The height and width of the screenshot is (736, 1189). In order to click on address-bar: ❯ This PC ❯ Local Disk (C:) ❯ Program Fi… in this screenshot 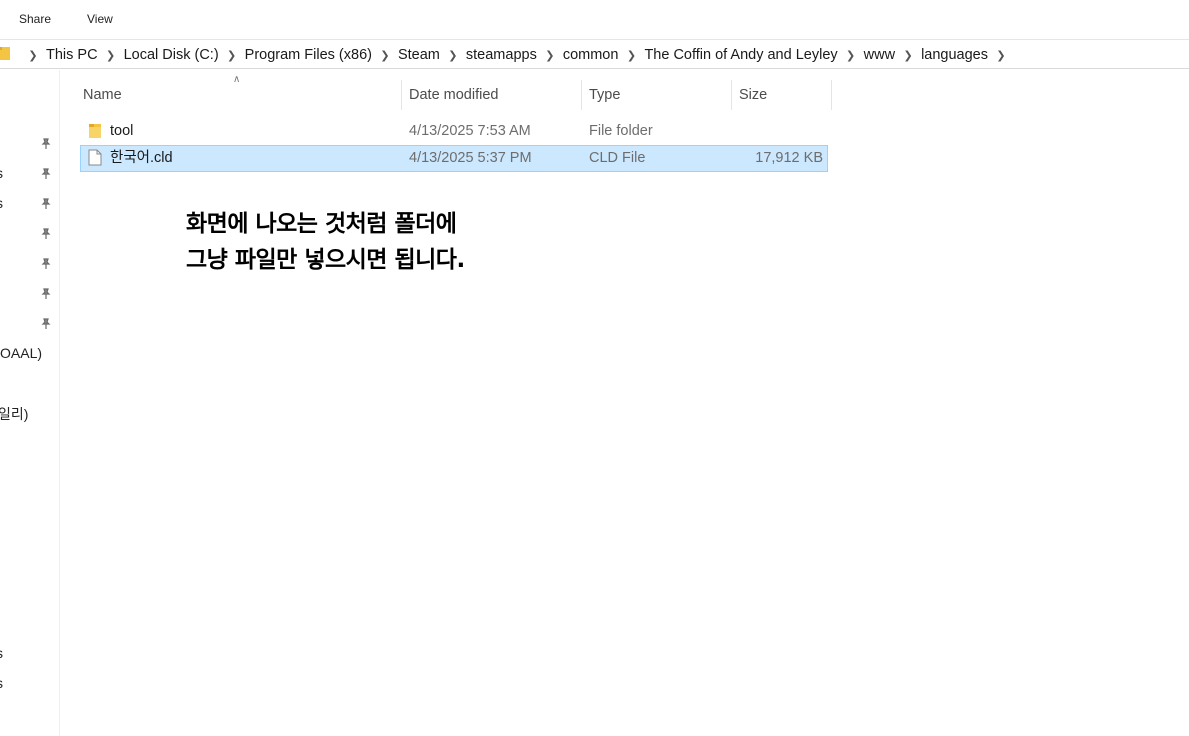, I will do `click(594, 55)`.